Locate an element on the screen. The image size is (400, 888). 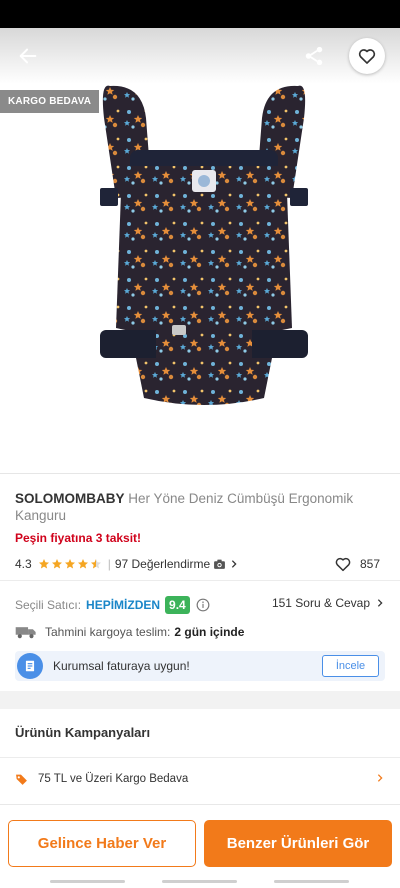
reviews-link: 97 Değerlendirme is located at coordinates (177, 564).